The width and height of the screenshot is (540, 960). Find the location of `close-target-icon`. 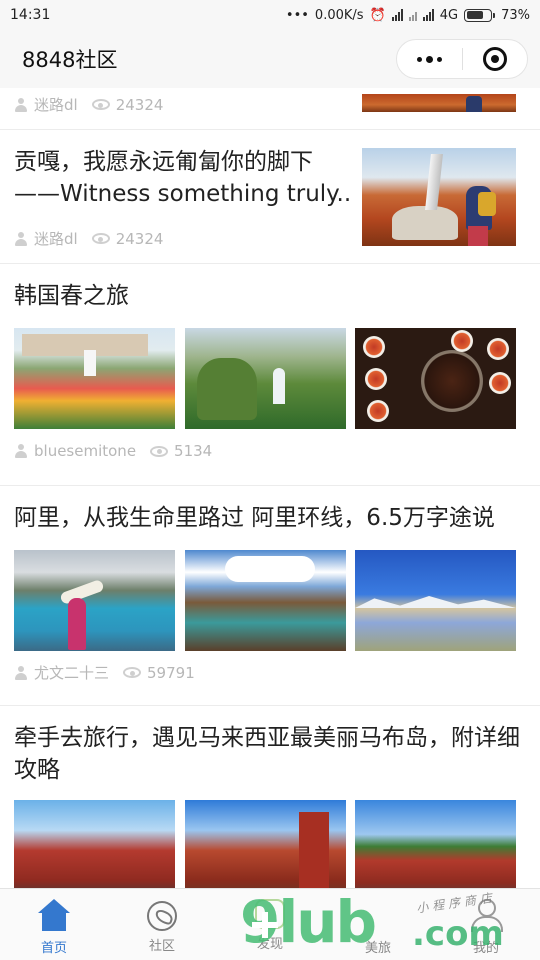

close-target-icon is located at coordinates (494, 59).